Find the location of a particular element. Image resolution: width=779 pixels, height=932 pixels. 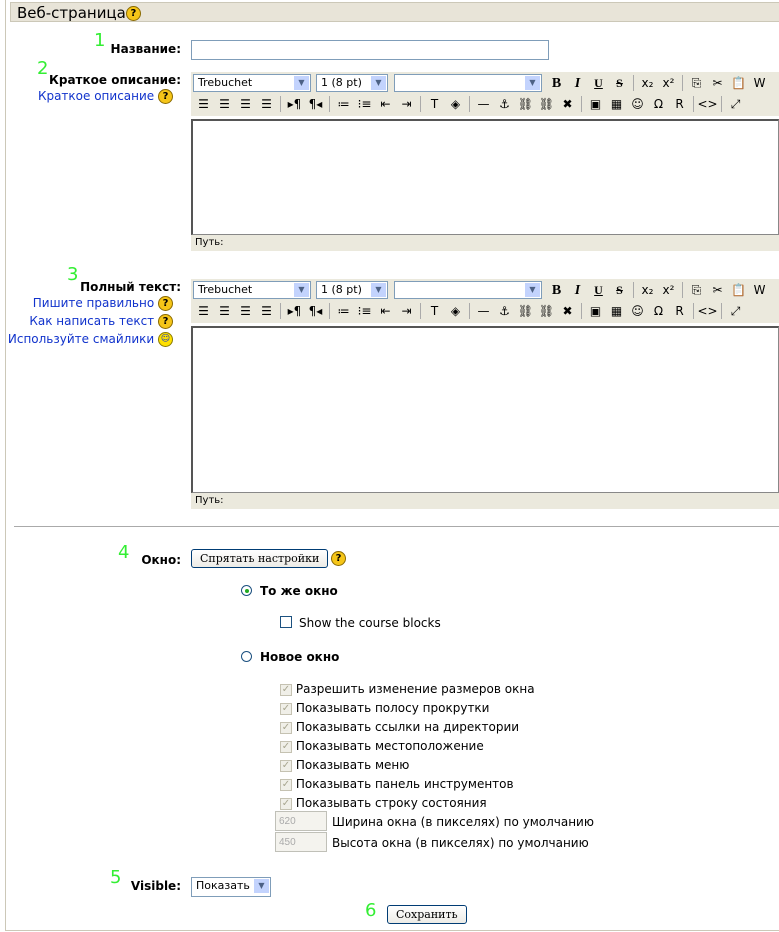

same-window-radio is located at coordinates (246, 590).